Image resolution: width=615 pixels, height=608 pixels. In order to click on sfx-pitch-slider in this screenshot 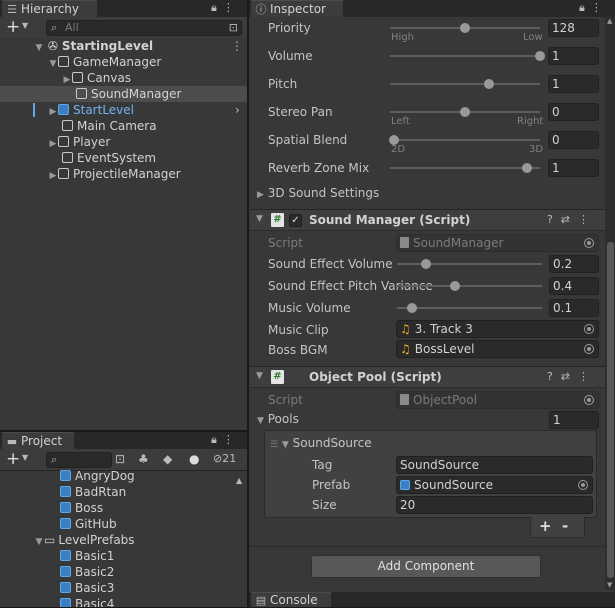, I will do `click(469, 286)`.